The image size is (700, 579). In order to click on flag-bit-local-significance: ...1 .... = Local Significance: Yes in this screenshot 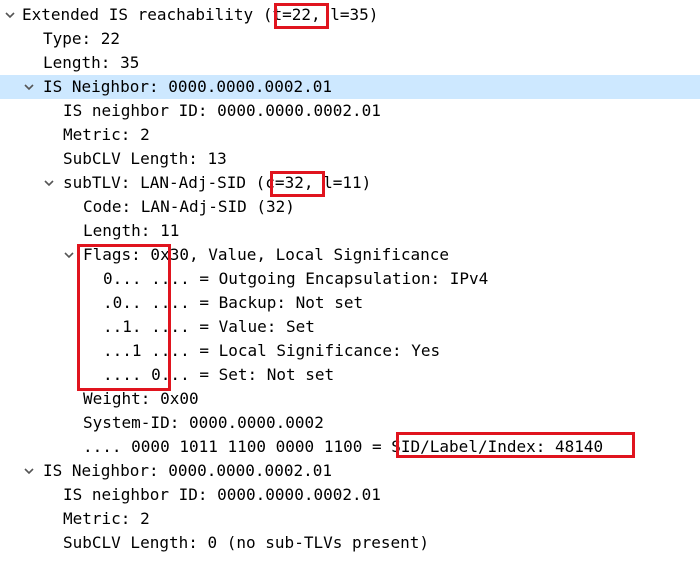, I will do `click(272, 350)`.